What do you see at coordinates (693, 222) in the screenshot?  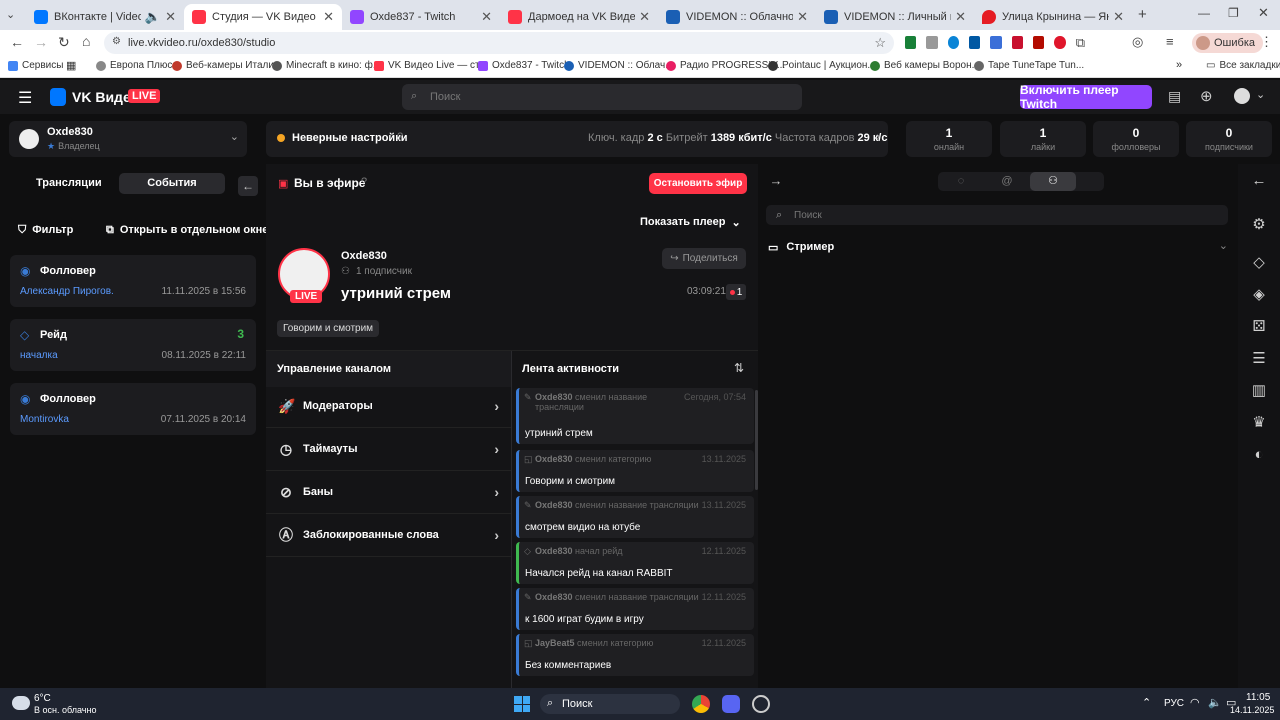 I see `show-player-button: Показать плеер ⌄` at bounding box center [693, 222].